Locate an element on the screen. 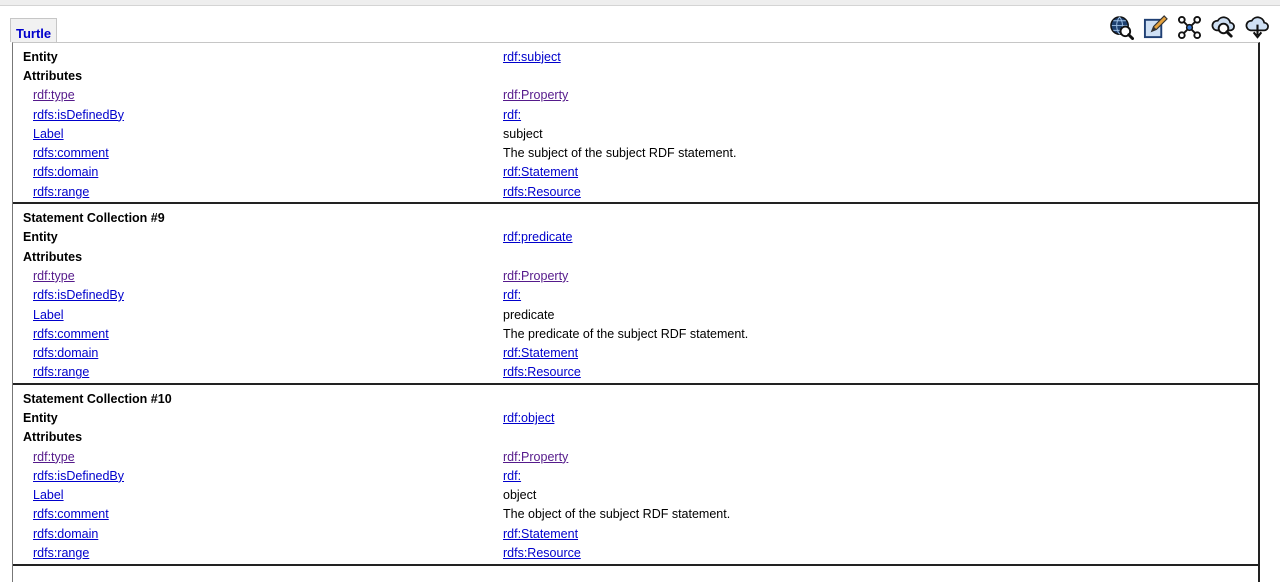 This screenshot has width=1280, height=582. edit-icon is located at coordinates (1155, 27).